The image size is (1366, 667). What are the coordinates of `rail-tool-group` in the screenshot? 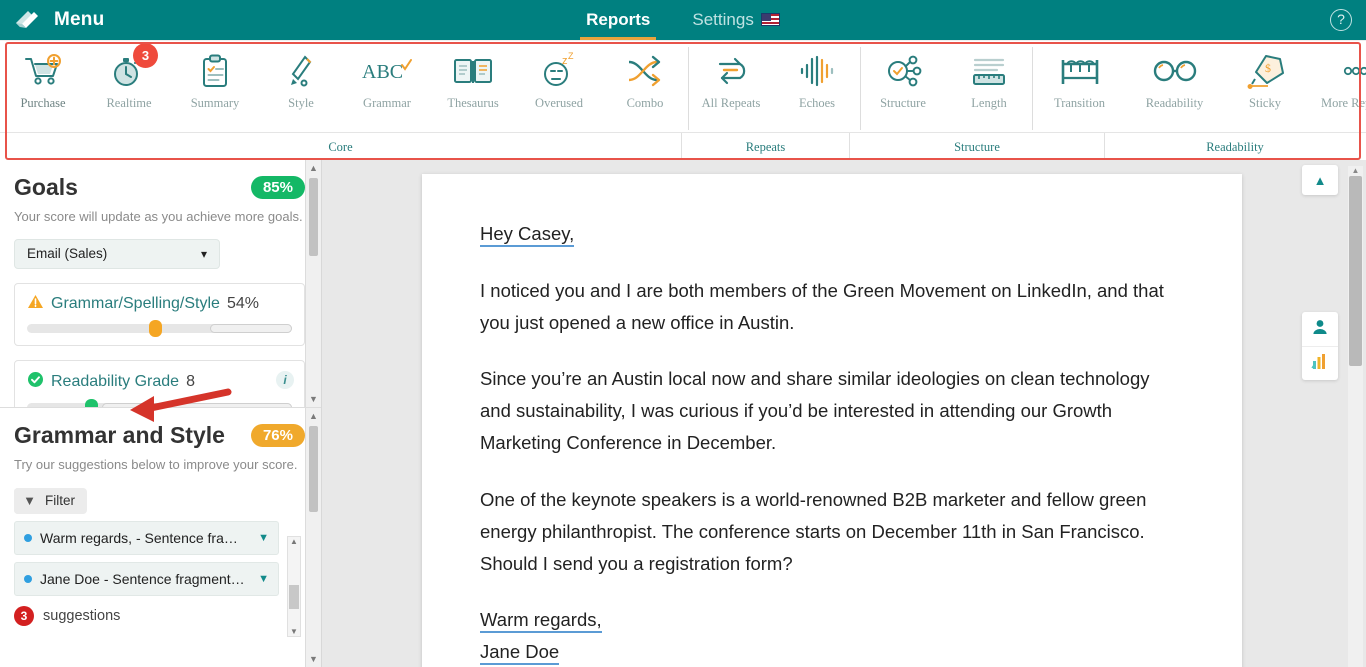 It's located at (1320, 346).